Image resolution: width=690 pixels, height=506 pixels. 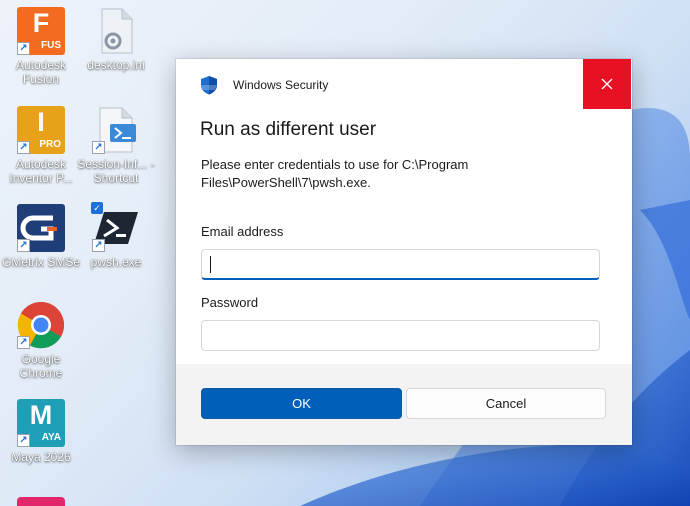 What do you see at coordinates (116, 262) in the screenshot?
I see `icon-label: pwsh.exe` at bounding box center [116, 262].